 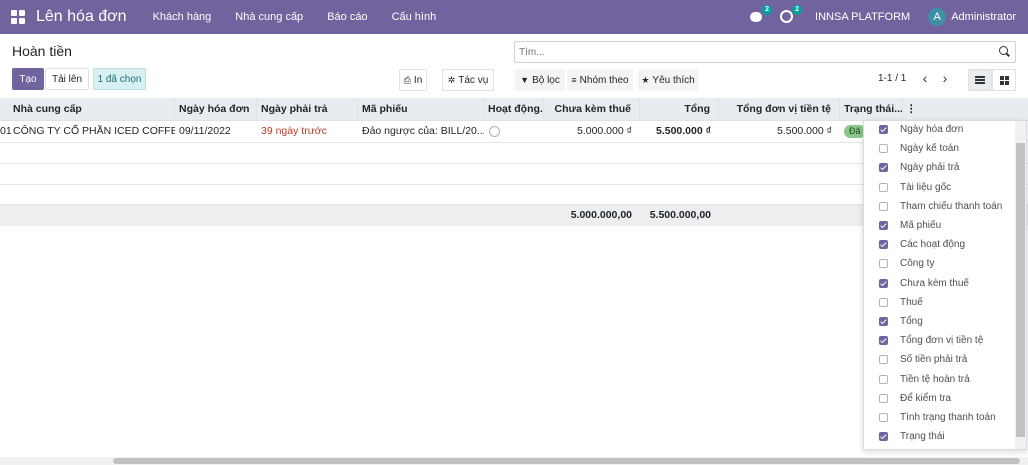 What do you see at coordinates (269, 17) in the screenshot?
I see `menu-vendors: Nhà cung cấp` at bounding box center [269, 17].